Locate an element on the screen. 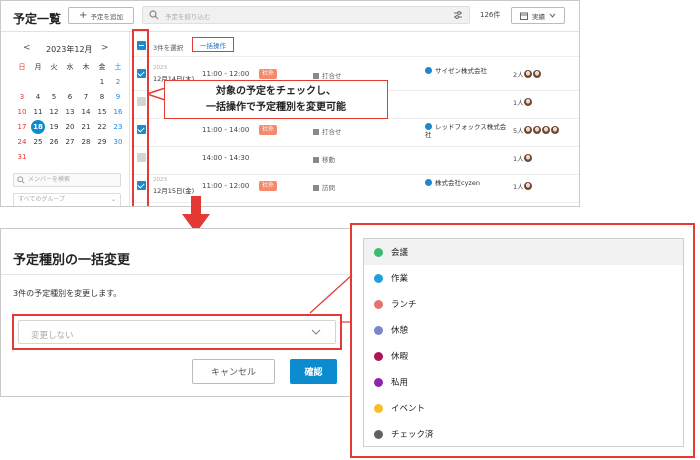 The width and height of the screenshot is (700, 460). calendar-day: 6 is located at coordinates (70, 96).